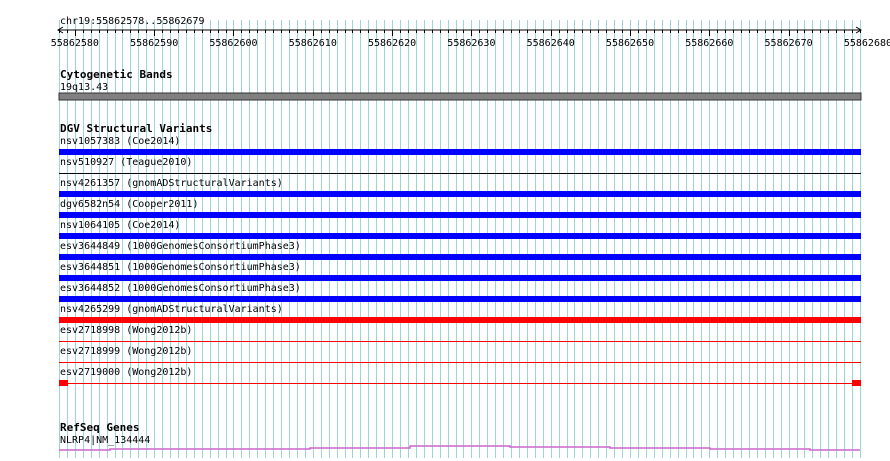  I want to click on cytoband-track: Cytogenetic Bands 19q13.43, so click(460, 84).